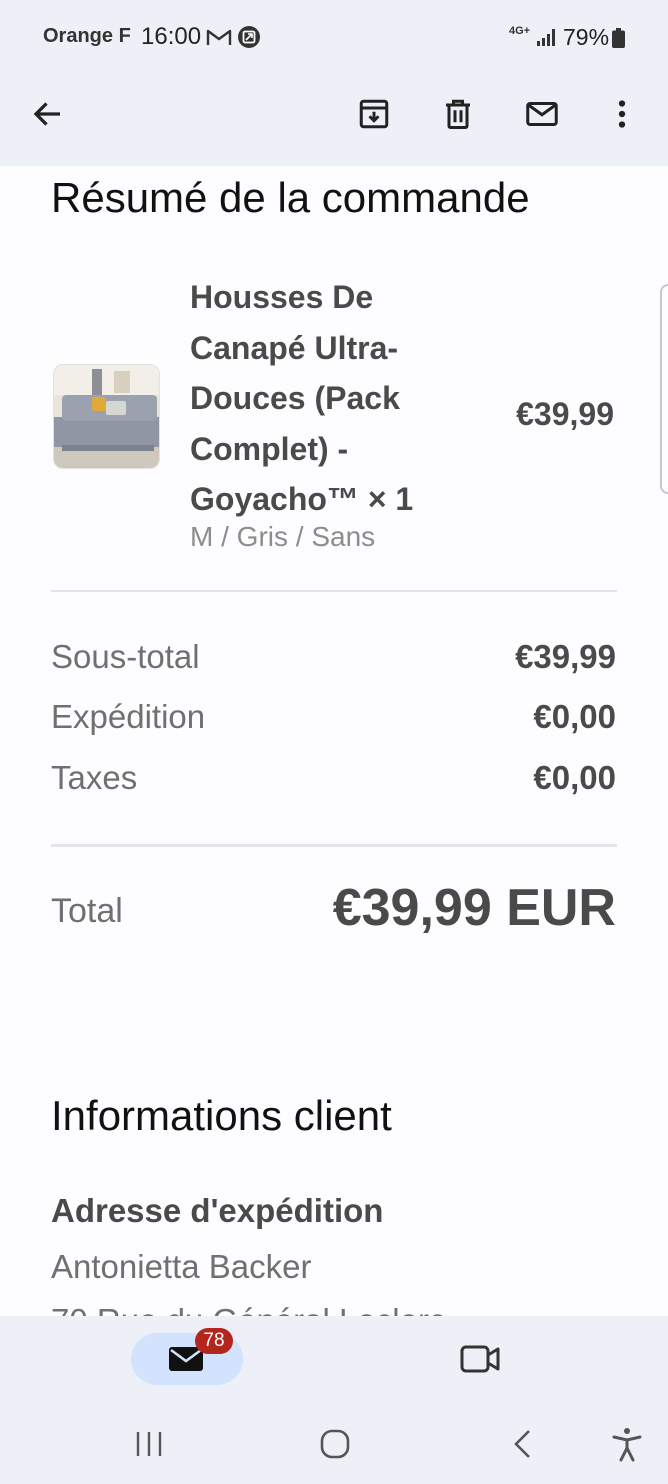  What do you see at coordinates (334, 38) in the screenshot?
I see `status-bar: Orange F 16:00 4G+ 79%` at bounding box center [334, 38].